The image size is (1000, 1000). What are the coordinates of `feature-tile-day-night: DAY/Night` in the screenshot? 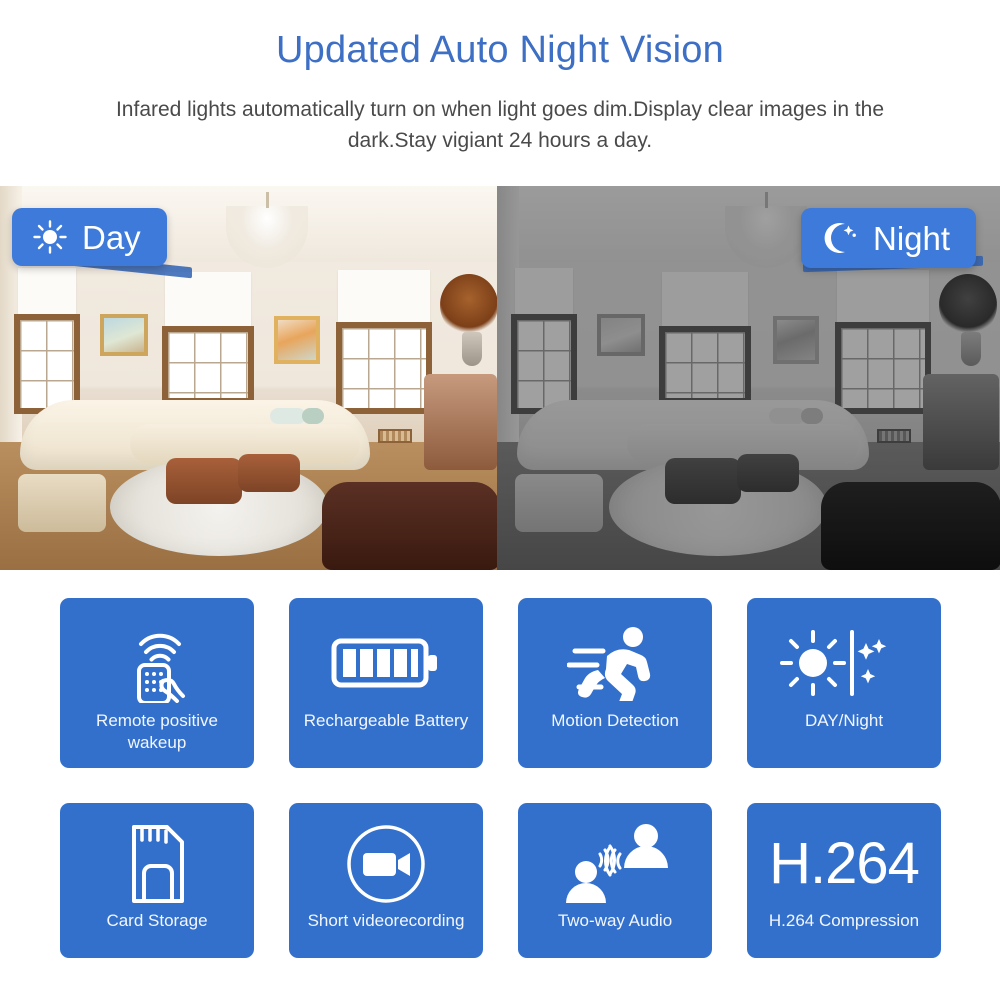 It's located at (844, 683).